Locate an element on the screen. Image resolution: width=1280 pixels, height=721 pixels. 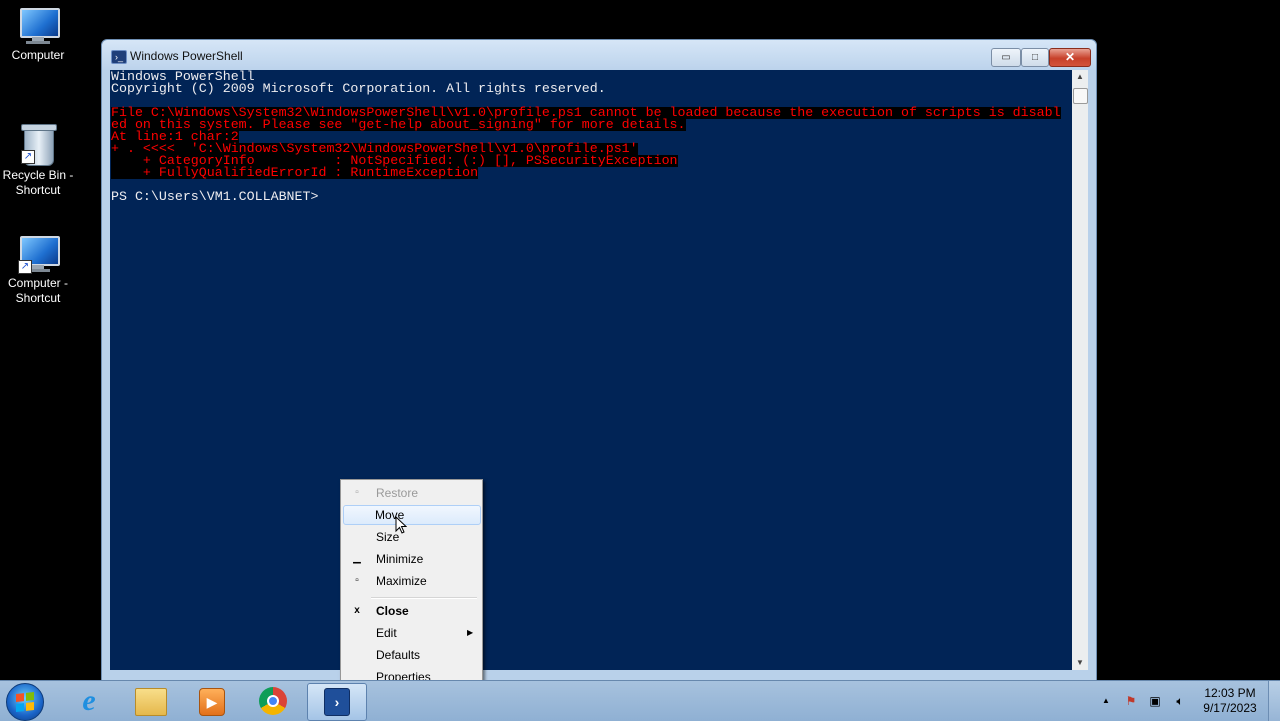
scrollbar-thumb is located at coordinates (1080, 96).